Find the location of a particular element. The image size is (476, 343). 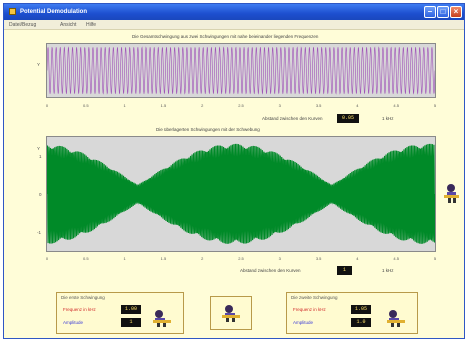

plot2-ytick-neg1: -1 is located at coordinates (39, 232).